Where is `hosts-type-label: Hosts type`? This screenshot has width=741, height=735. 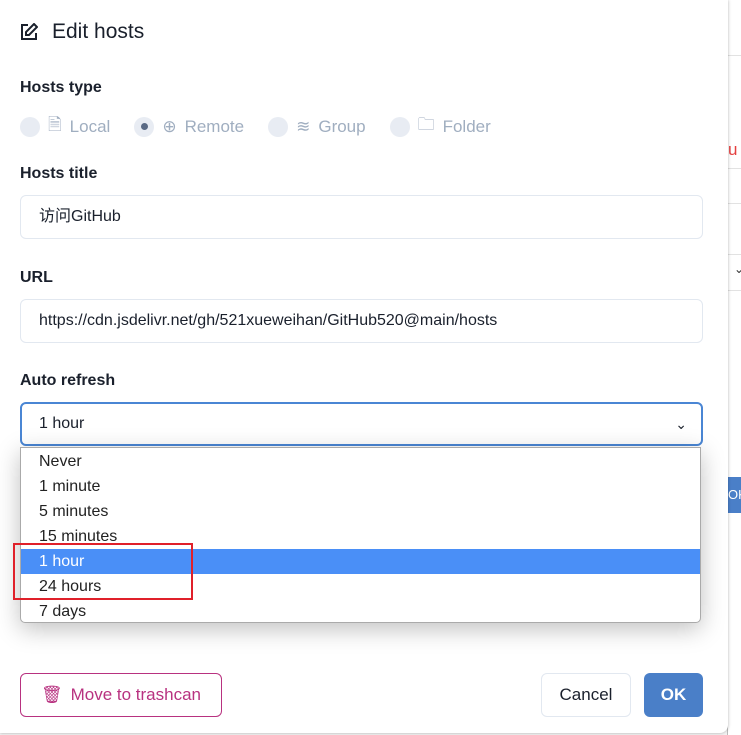
hosts-type-label: Hosts type is located at coordinates (61, 87).